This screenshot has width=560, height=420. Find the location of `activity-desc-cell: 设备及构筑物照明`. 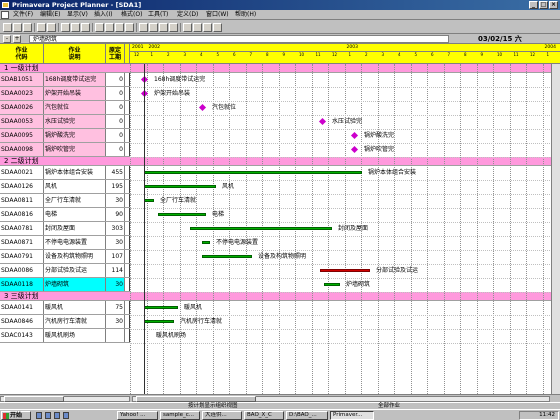

activity-desc-cell: 设备及构筑物照明 is located at coordinates (75, 256).